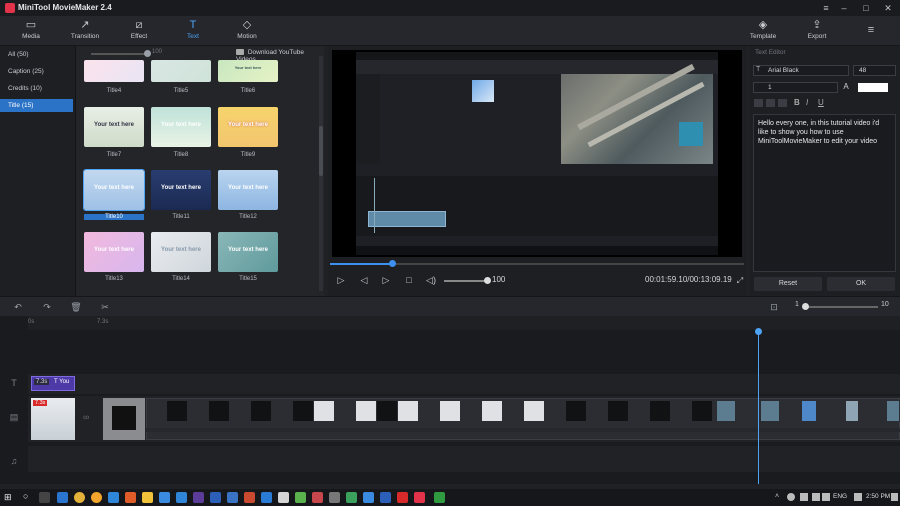 This screenshot has height=506, width=900. I want to click on tray-chevron-icon: ˄, so click(777, 496).